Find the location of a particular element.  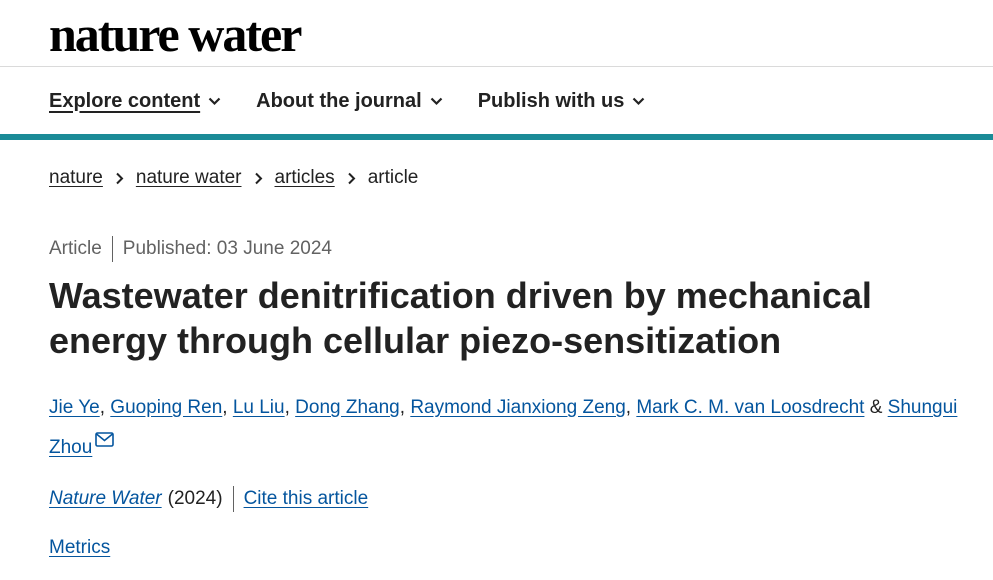

breadcrumb-current: article is located at coordinates (393, 177).